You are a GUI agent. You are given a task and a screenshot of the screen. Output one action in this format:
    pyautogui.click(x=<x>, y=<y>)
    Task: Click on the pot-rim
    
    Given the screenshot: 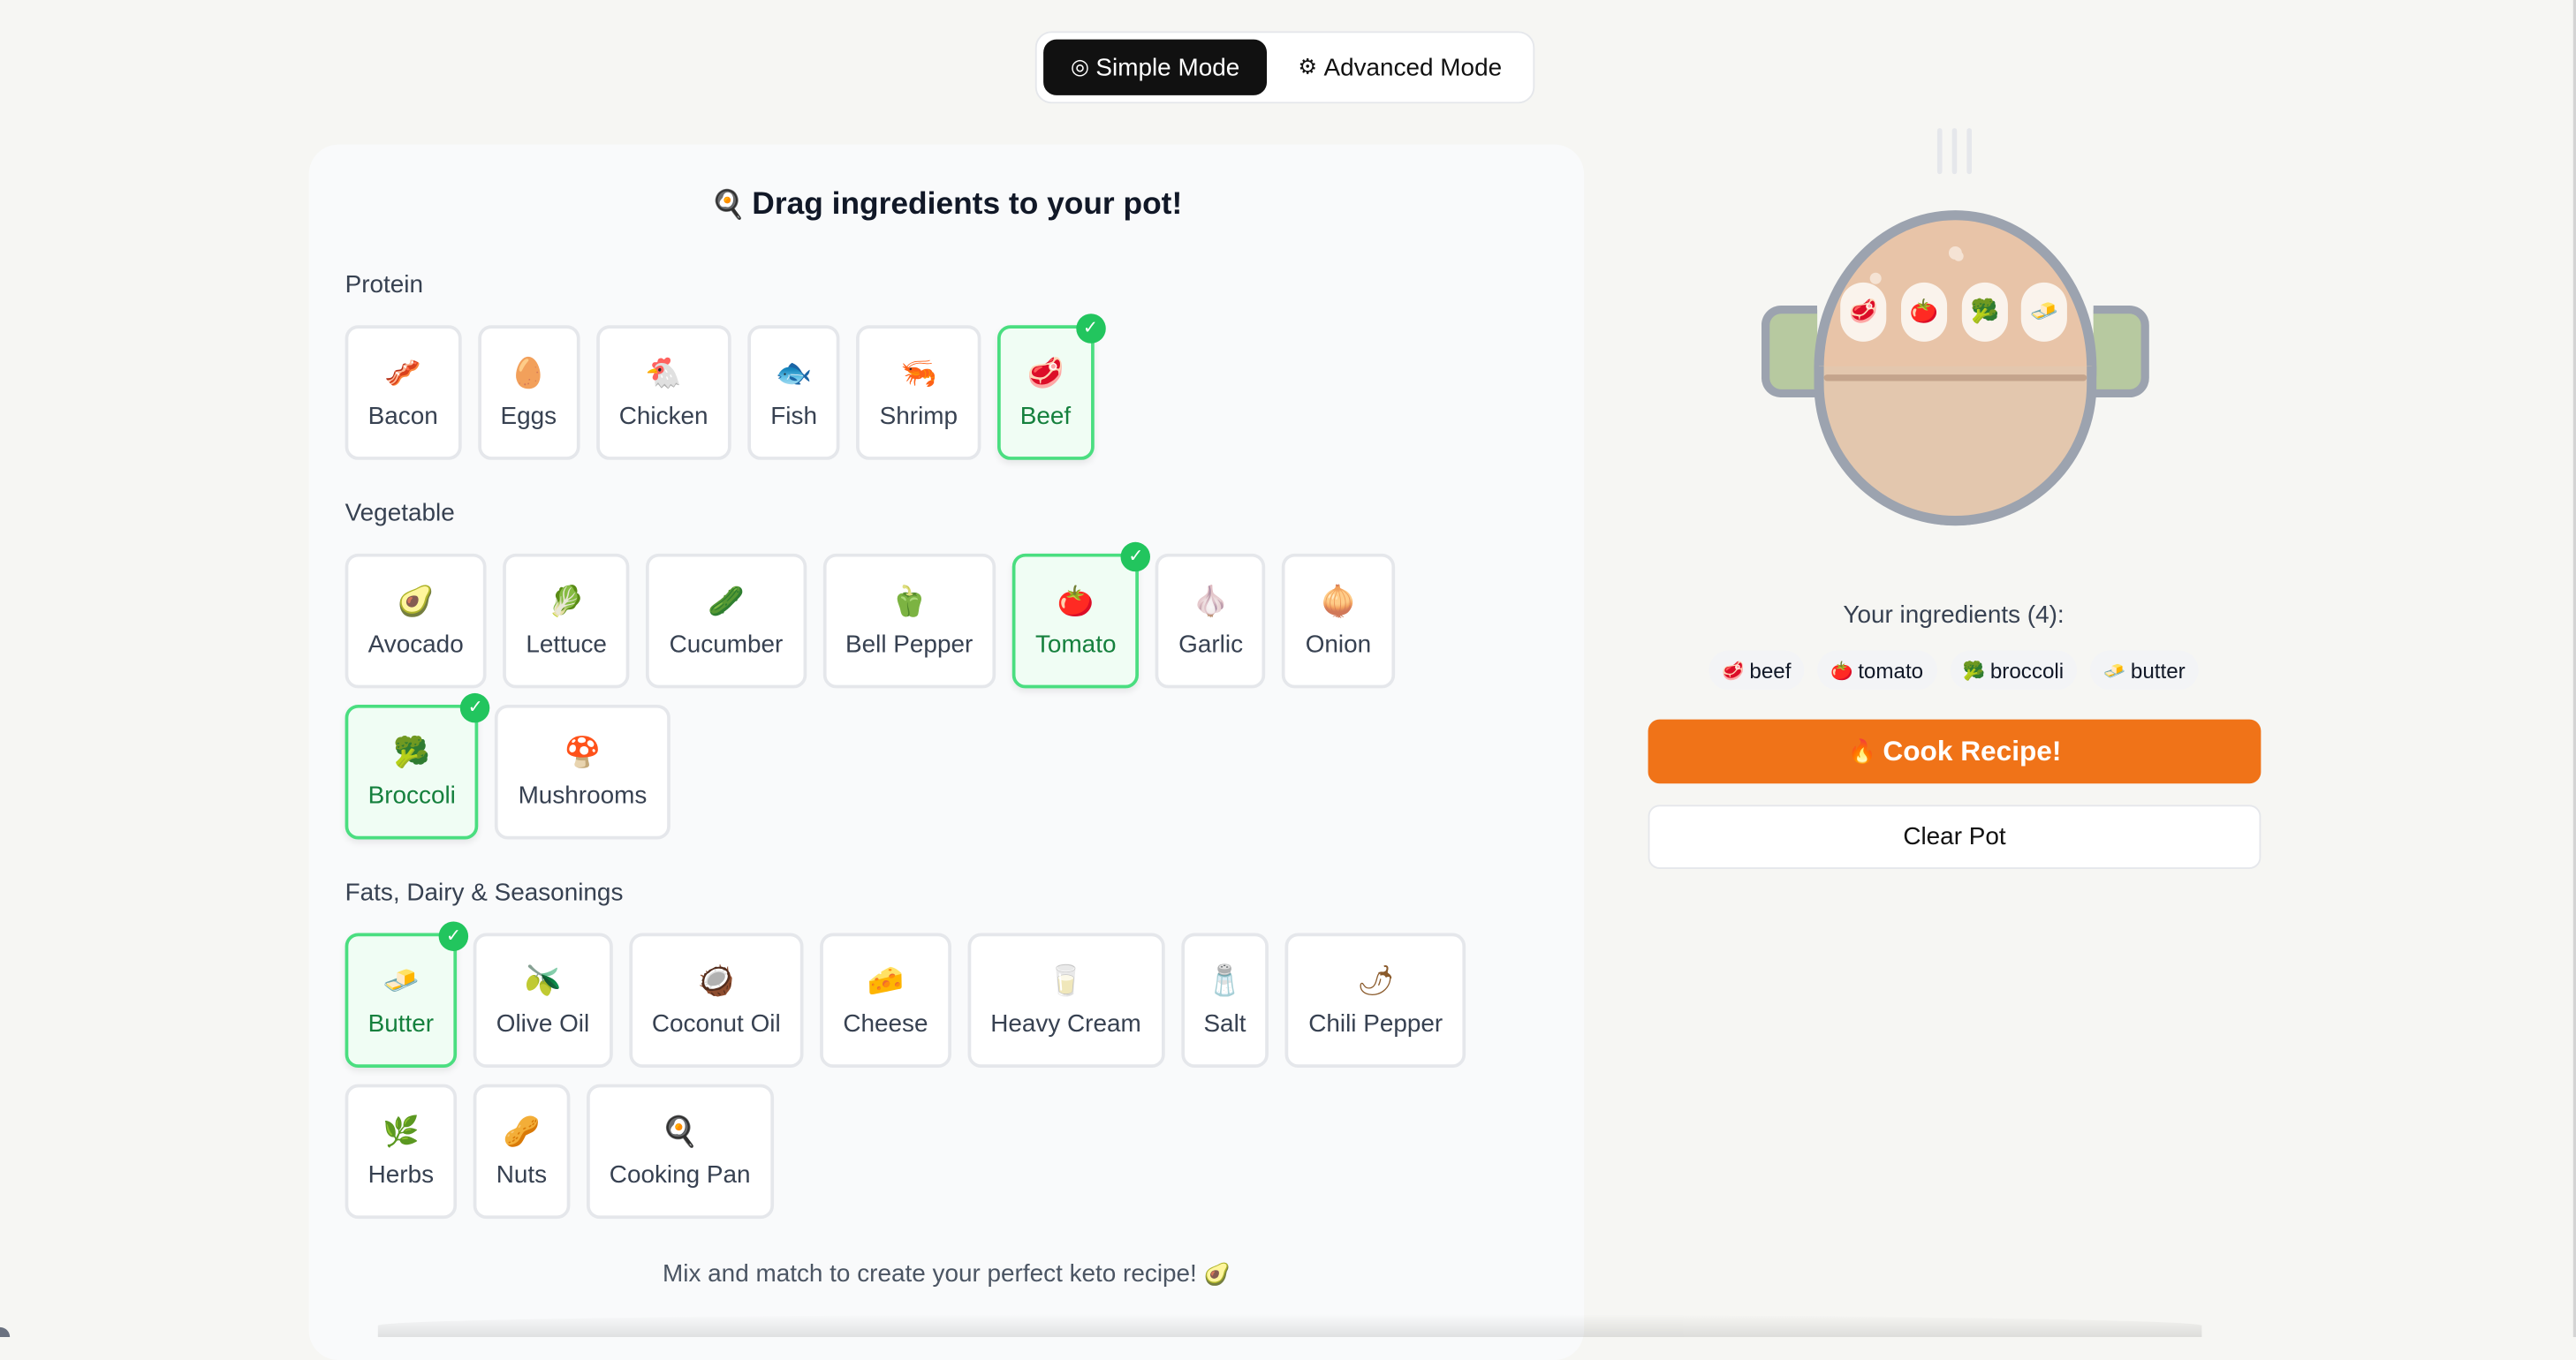 What is the action you would take?
    pyautogui.click(x=1955, y=378)
    